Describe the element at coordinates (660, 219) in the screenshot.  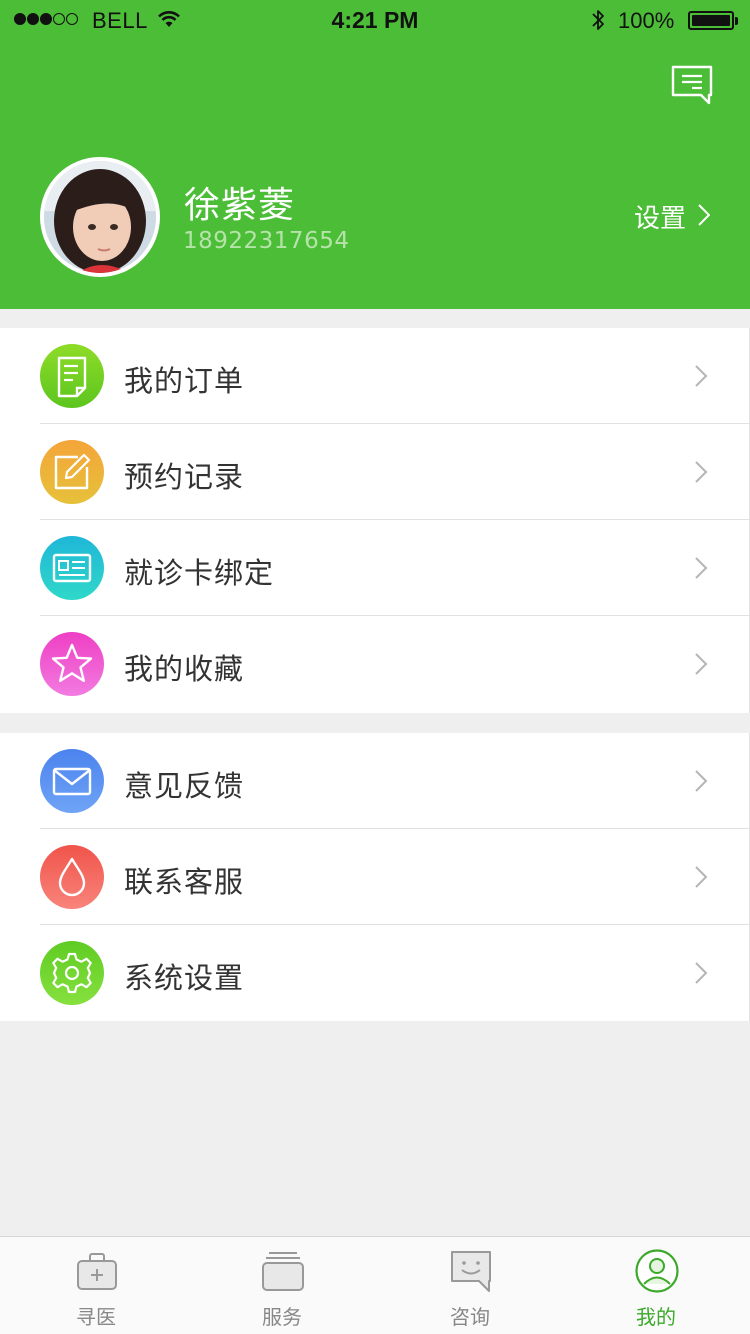
I see `header-settings-label: 设置` at that location.